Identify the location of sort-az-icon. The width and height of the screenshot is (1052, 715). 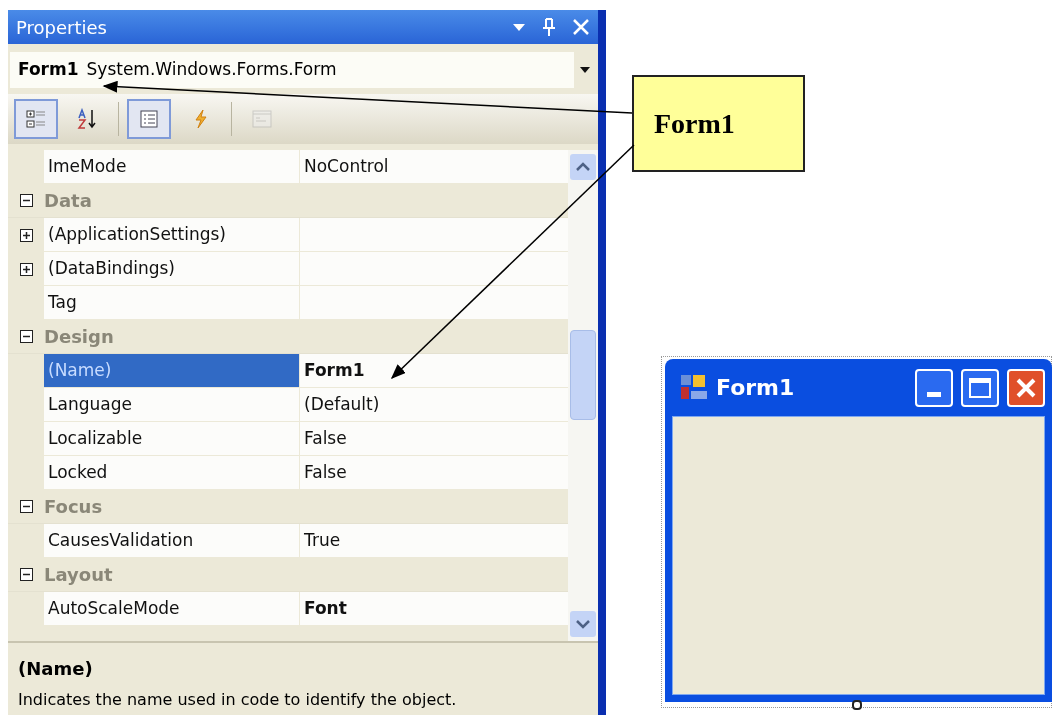
(88, 119).